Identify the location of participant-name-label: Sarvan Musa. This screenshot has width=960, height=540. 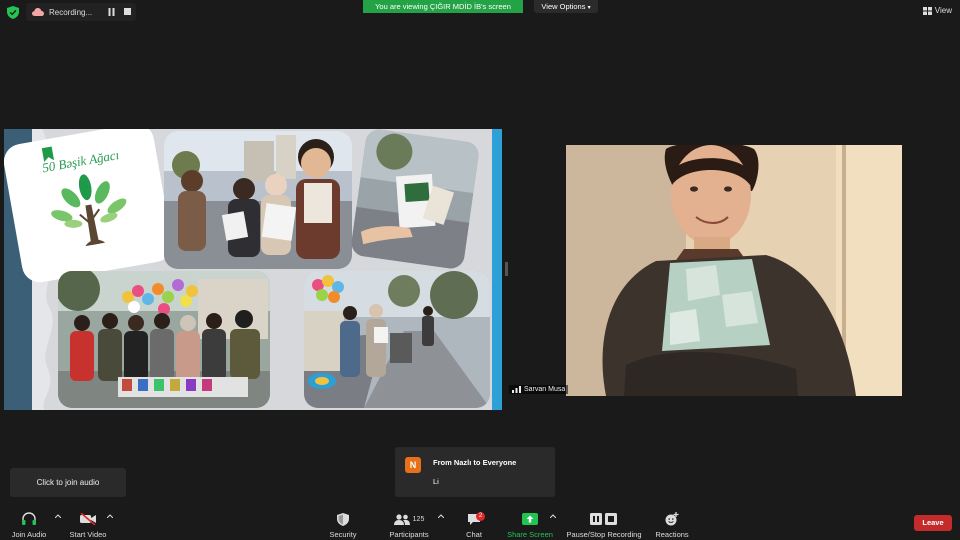
(539, 389).